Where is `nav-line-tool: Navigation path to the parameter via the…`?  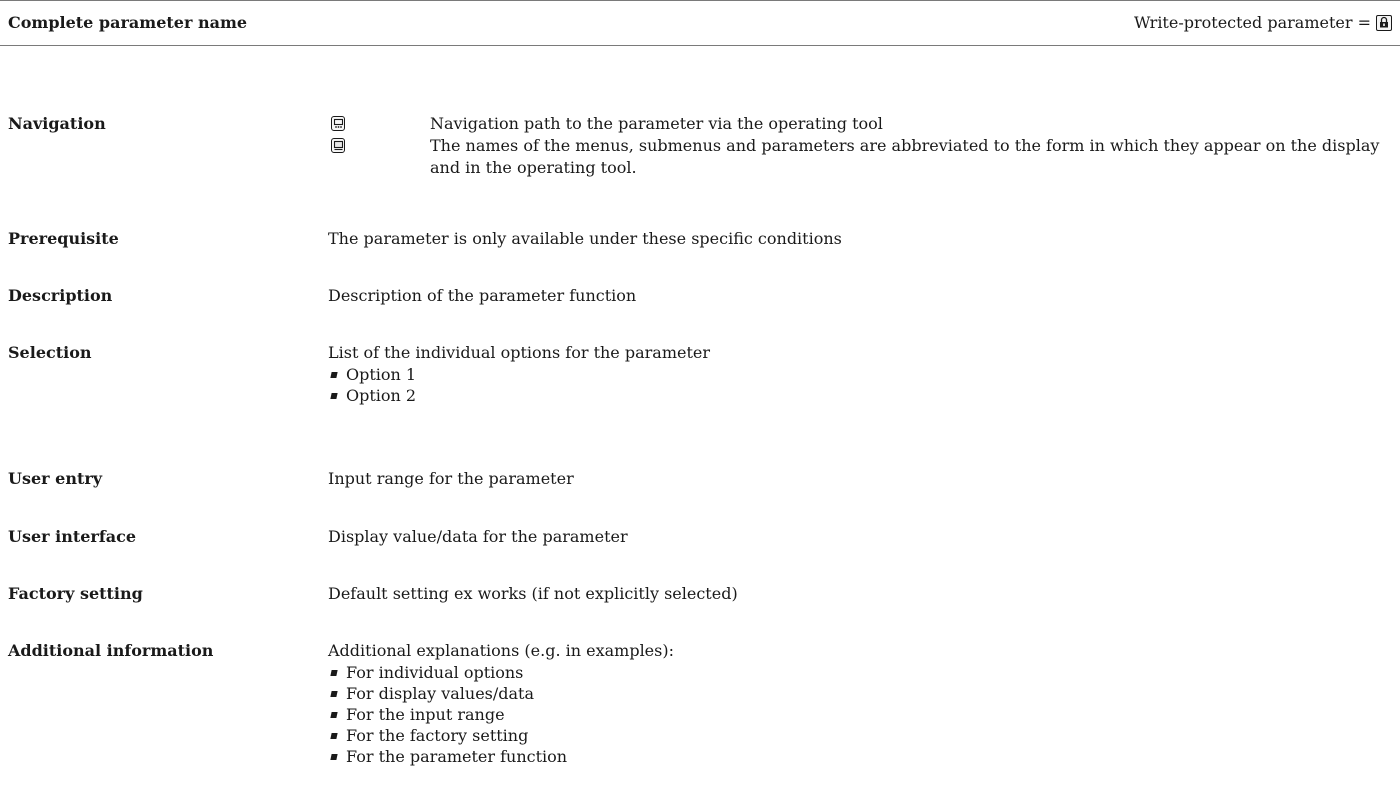
nav-line-tool: Navigation path to the parameter via the… is located at coordinates (858, 124).